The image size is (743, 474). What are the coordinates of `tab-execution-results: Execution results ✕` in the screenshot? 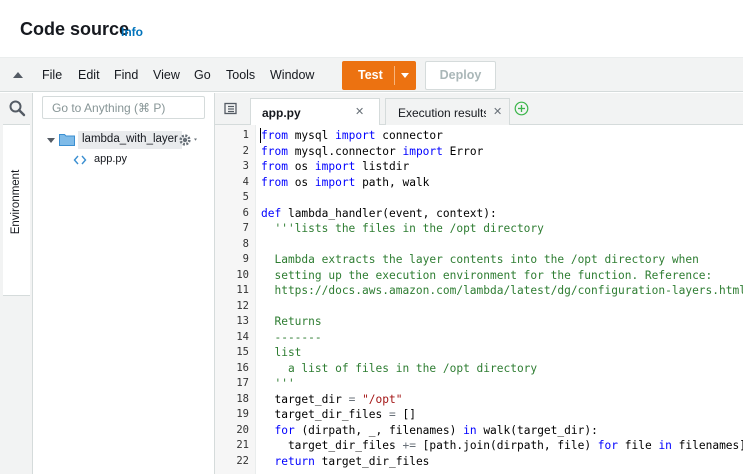 It's located at (447, 111).